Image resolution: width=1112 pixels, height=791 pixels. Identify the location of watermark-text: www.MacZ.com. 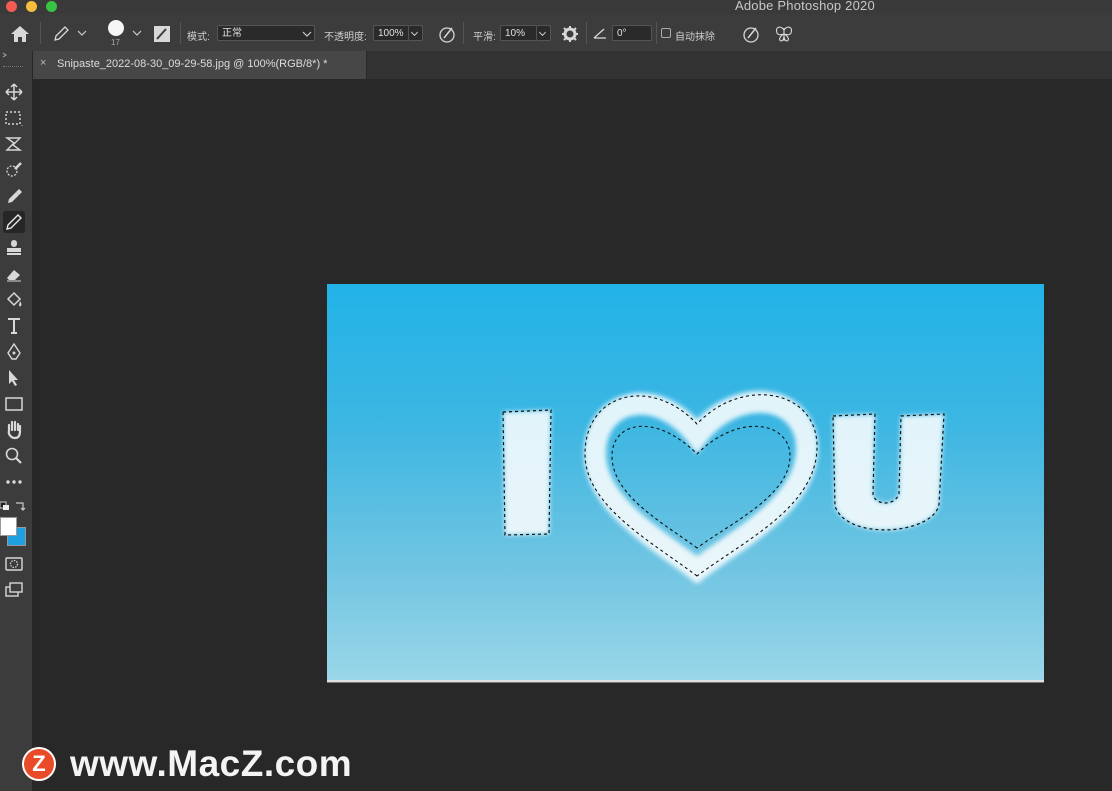
(211, 763).